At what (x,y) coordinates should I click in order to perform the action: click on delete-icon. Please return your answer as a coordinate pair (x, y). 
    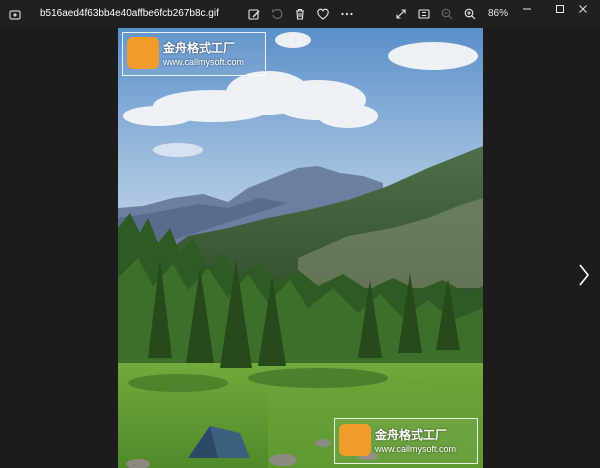
    Looking at the image, I should click on (300, 14).